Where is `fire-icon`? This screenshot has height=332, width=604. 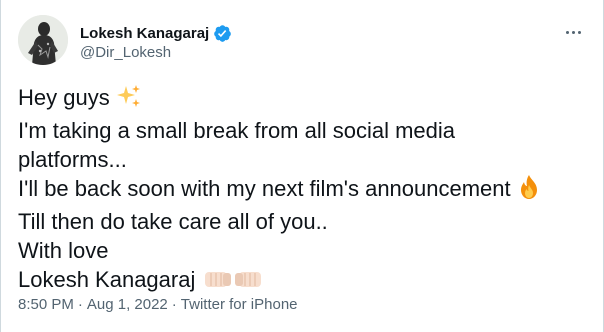 fire-icon is located at coordinates (529, 191).